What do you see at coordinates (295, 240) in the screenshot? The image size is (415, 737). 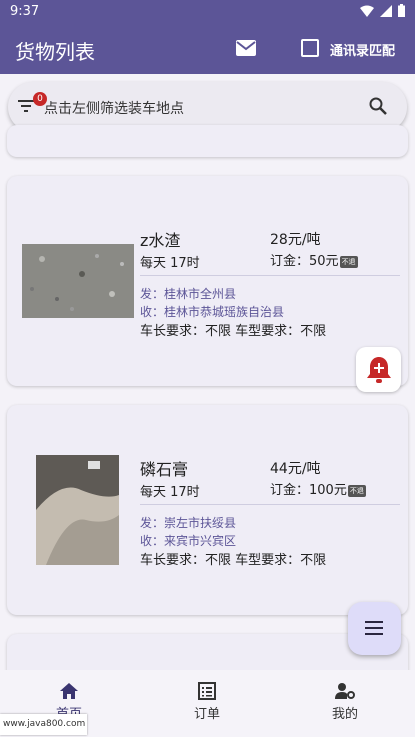 I see `cargo-price: 28元/吨` at bounding box center [295, 240].